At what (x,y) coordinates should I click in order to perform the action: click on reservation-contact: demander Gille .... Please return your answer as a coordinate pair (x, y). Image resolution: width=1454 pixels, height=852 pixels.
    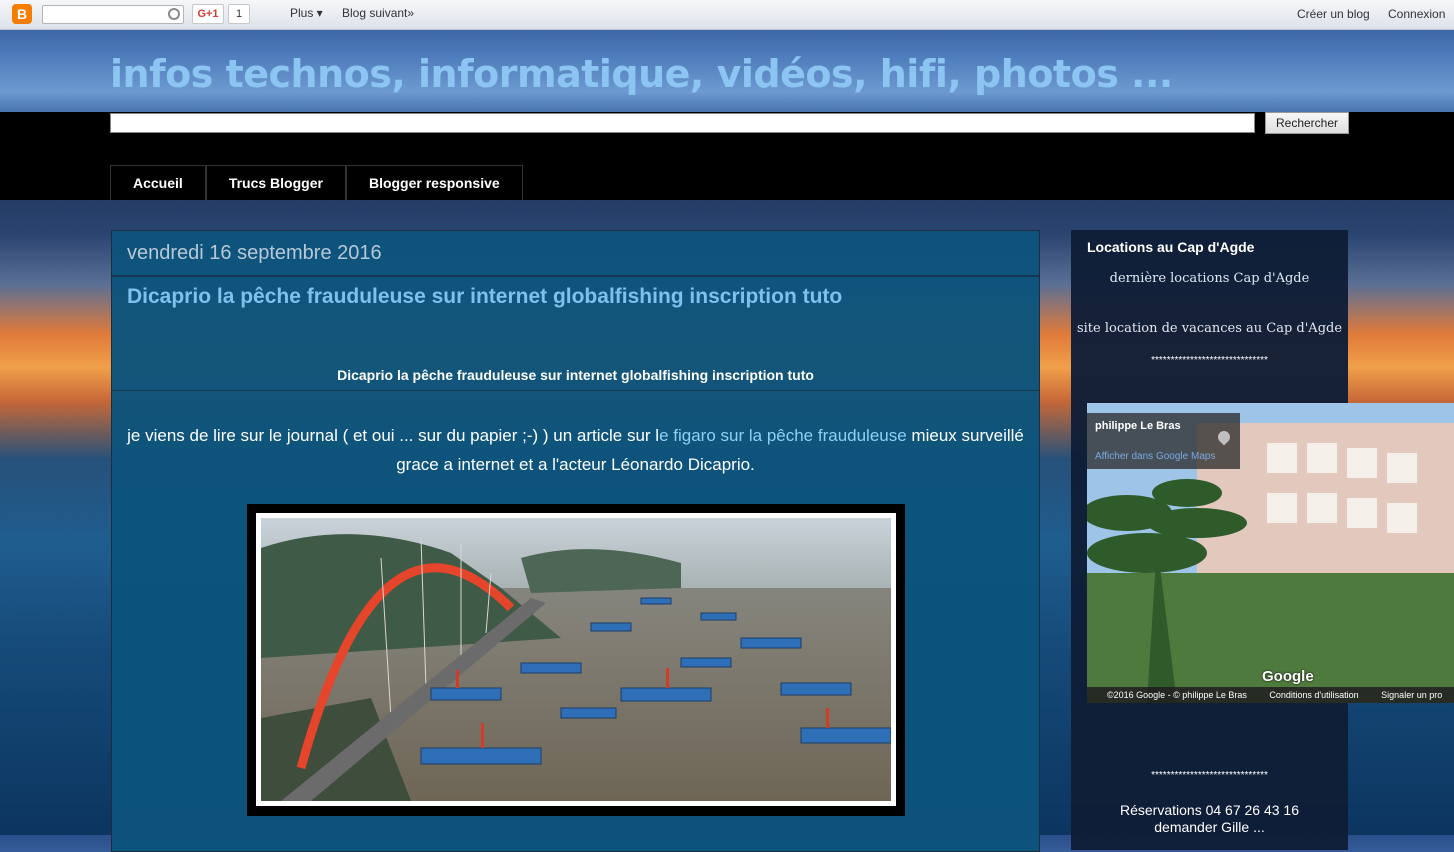
    Looking at the image, I should click on (1209, 827).